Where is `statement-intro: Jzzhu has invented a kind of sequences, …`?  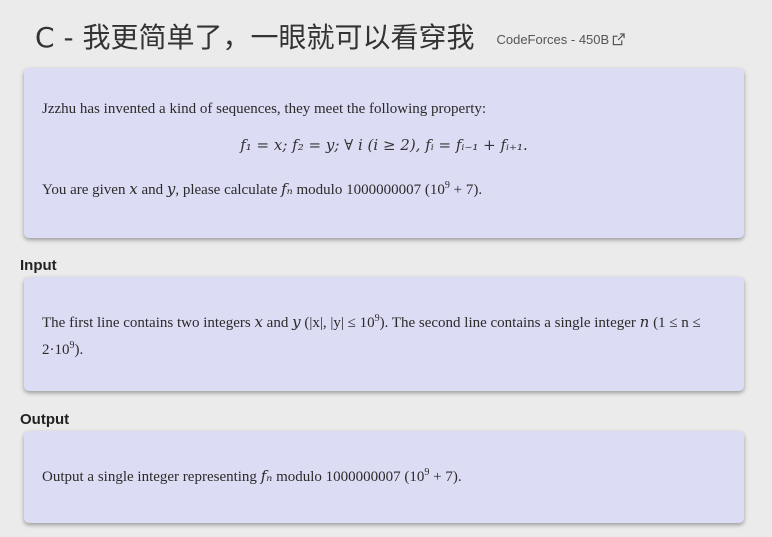
statement-intro: Jzzhu has invented a kind of sequences, … is located at coordinates (264, 109).